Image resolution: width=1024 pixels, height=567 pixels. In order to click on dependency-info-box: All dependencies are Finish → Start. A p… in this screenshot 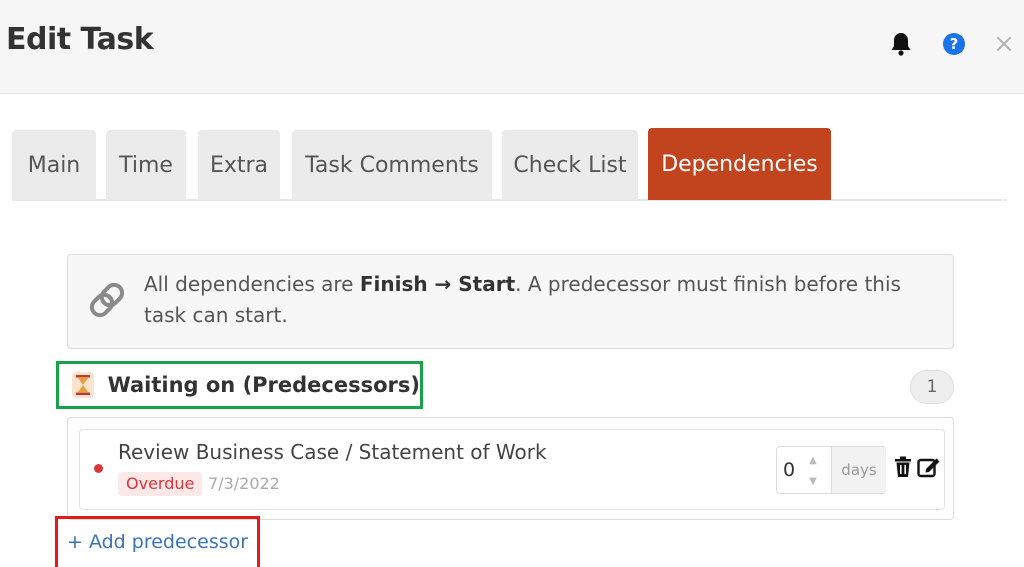, I will do `click(510, 301)`.